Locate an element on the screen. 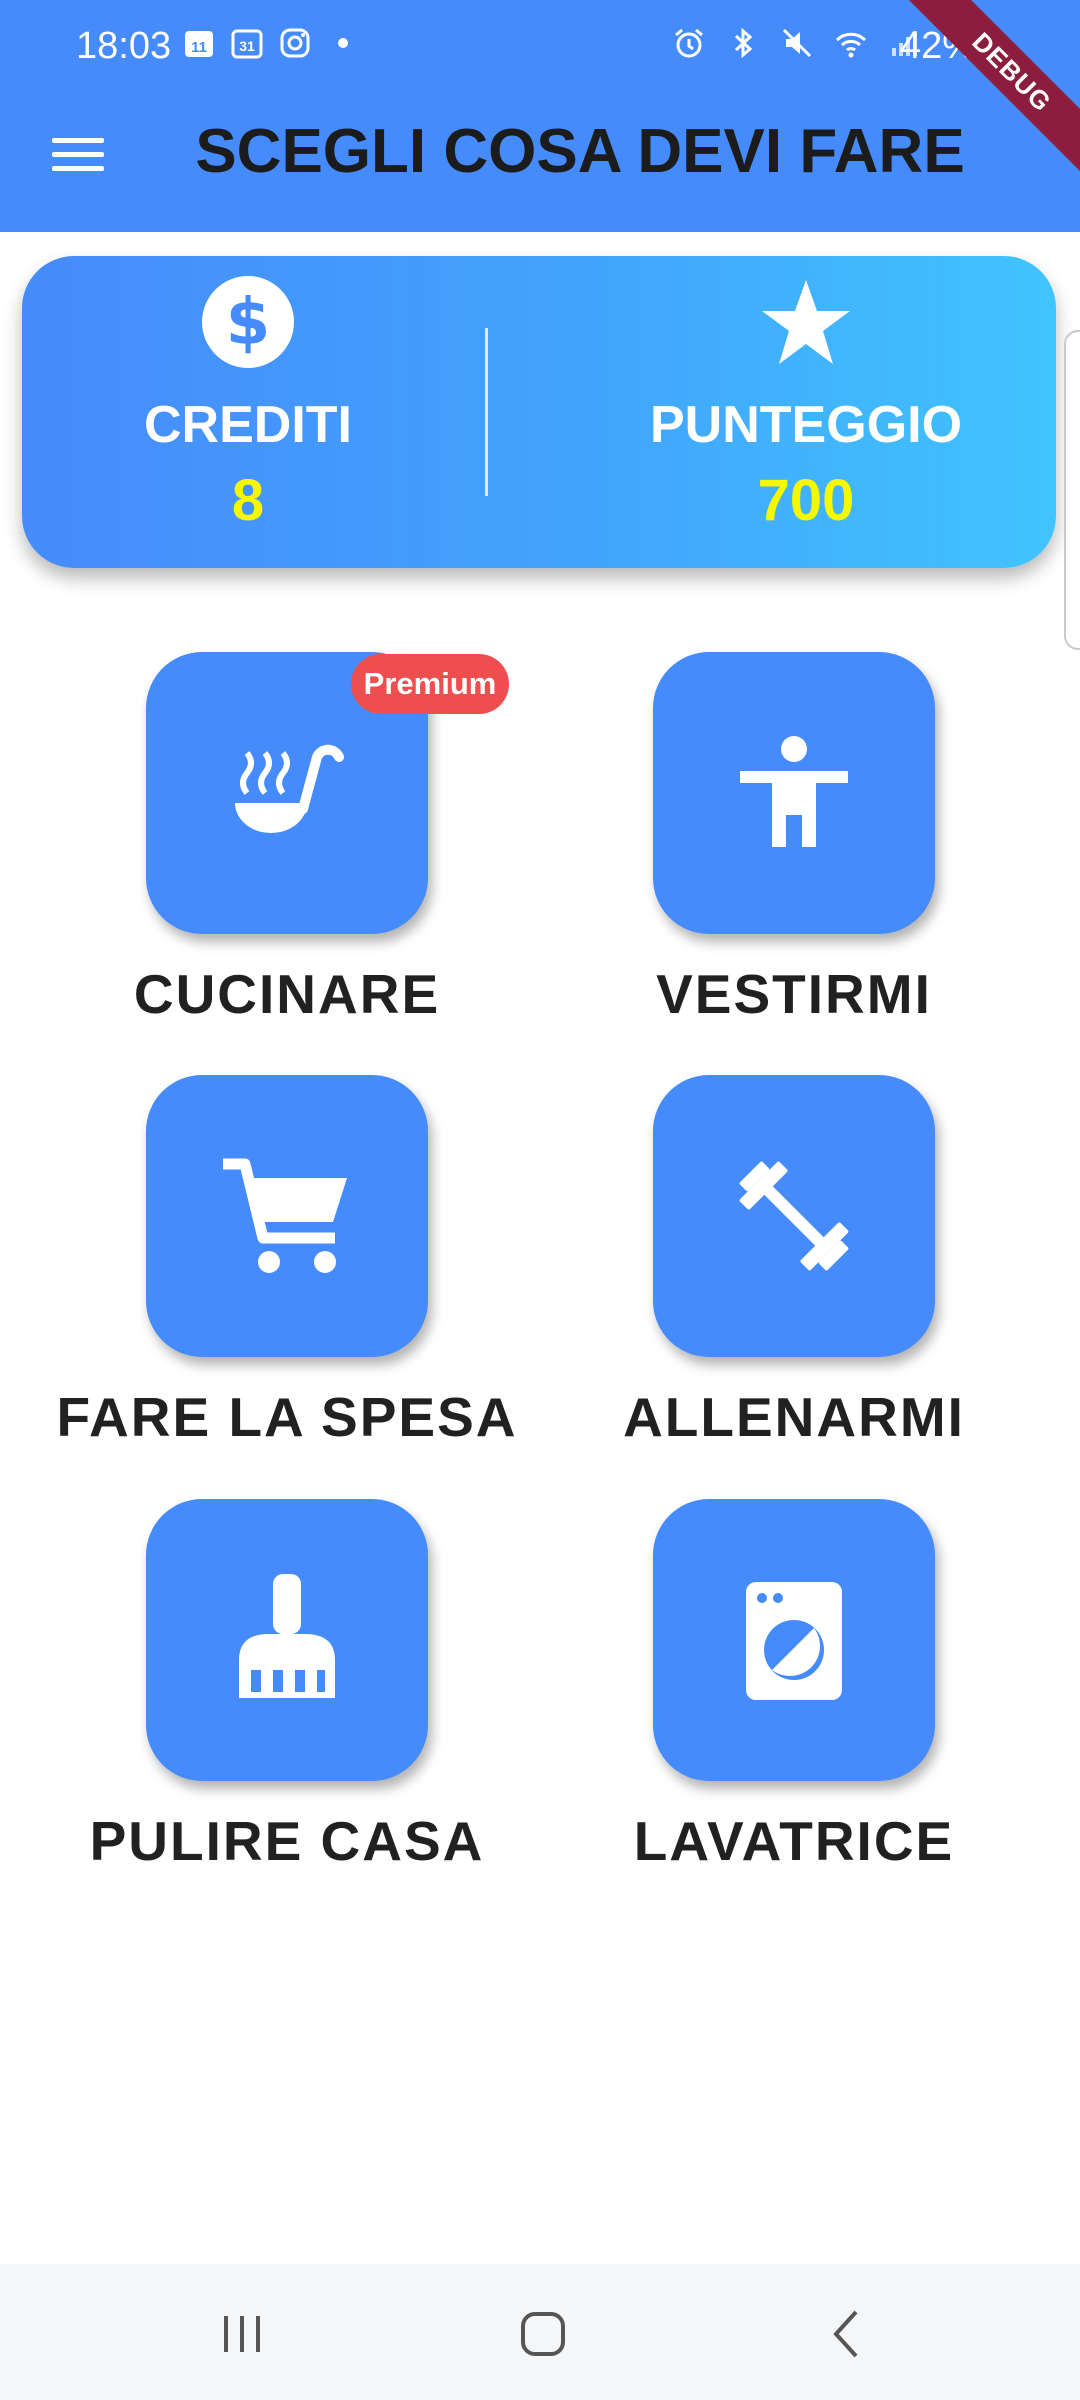 The width and height of the screenshot is (1080, 2400). hamburger-menu-icon is located at coordinates (78, 155).